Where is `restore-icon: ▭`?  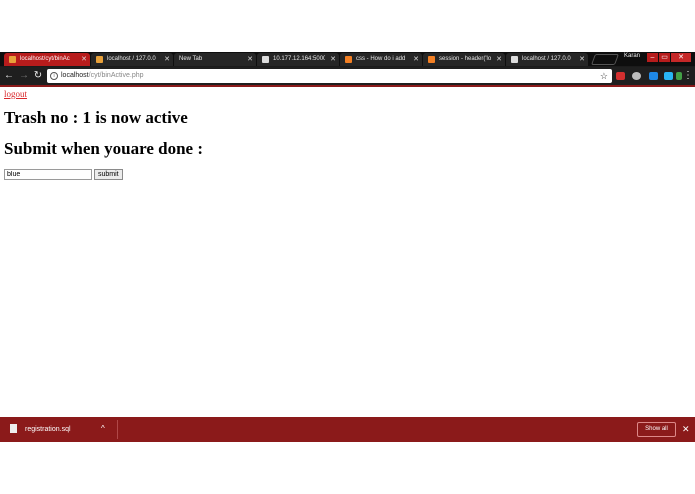 restore-icon: ▭ is located at coordinates (664, 57).